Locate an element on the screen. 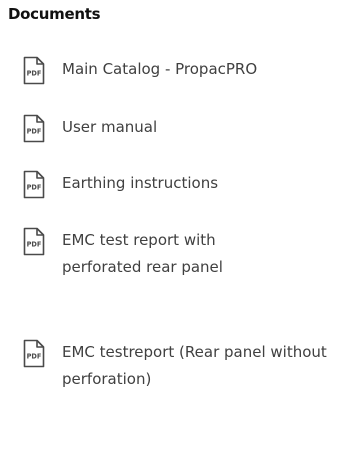  document-item: PDF Earthing instructions is located at coordinates (172, 184).